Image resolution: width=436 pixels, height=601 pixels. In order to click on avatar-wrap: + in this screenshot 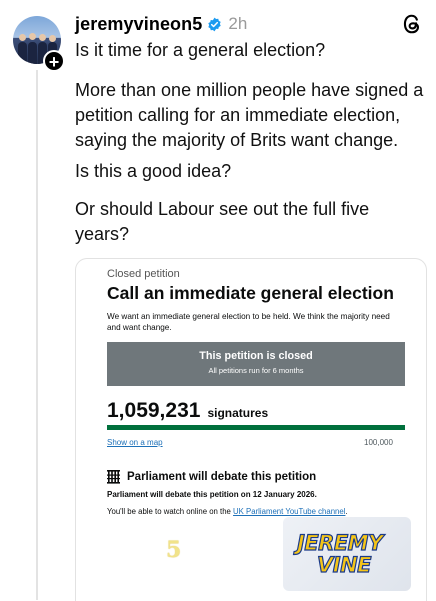, I will do `click(39, 44)`.